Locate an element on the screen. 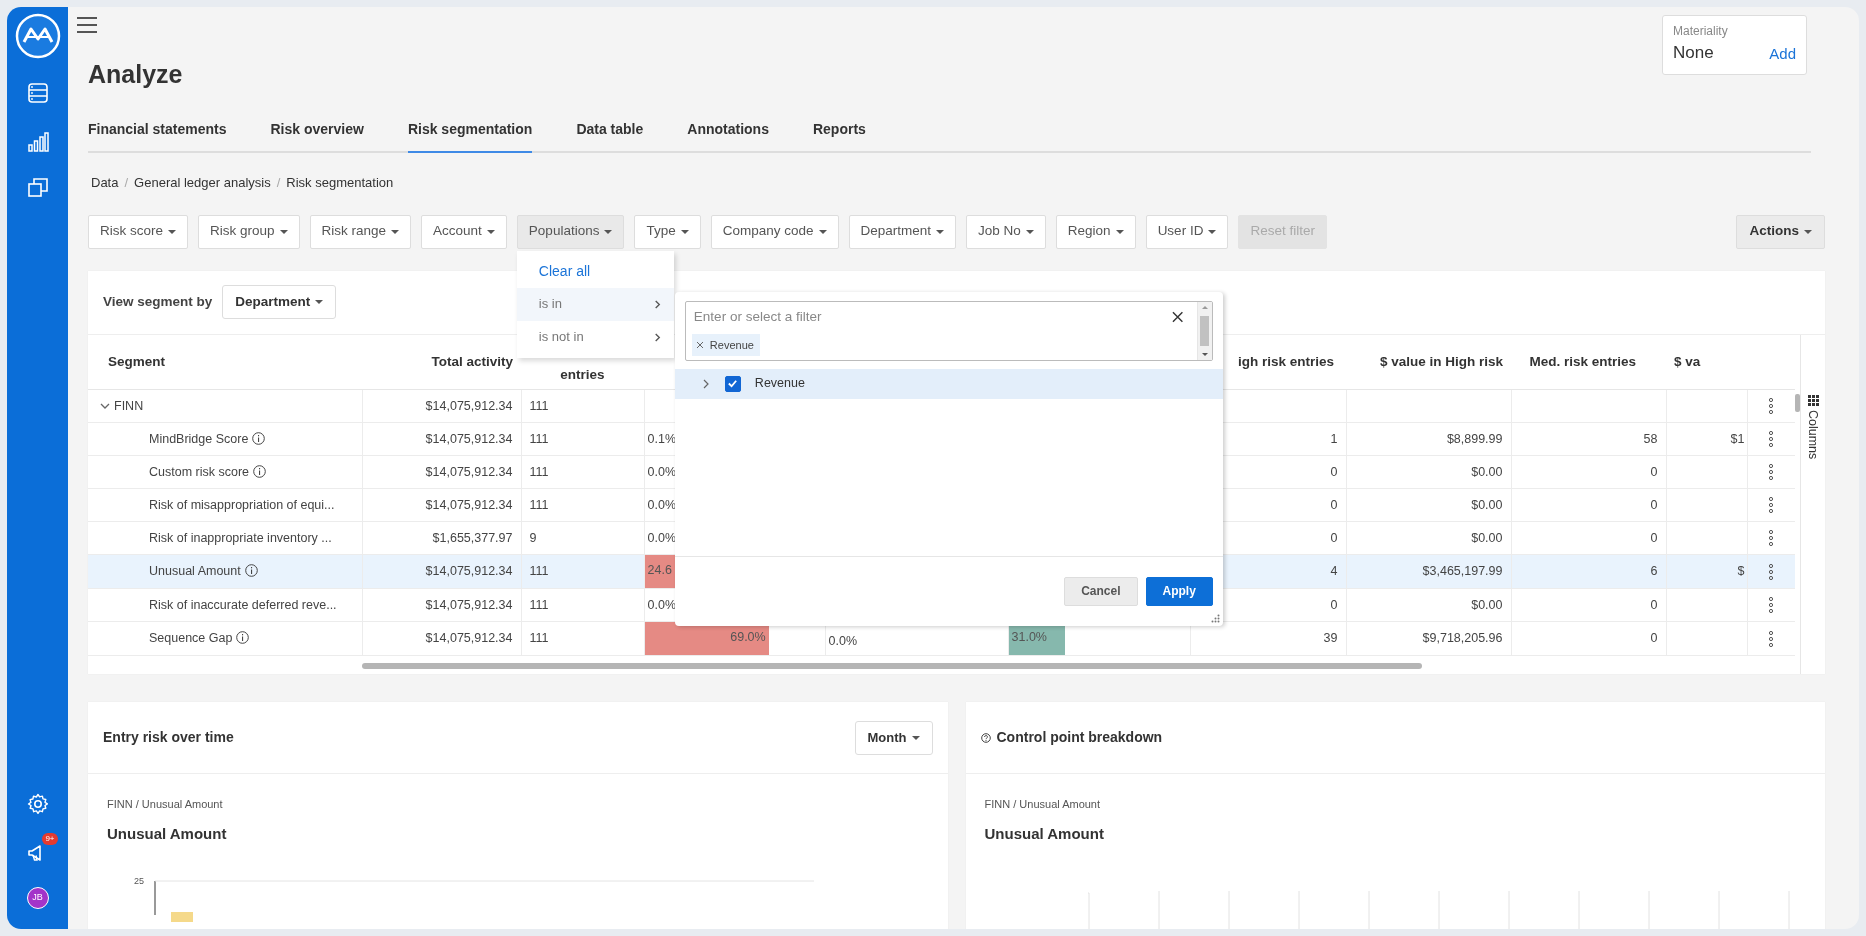  close-icon is located at coordinates (1177, 316).